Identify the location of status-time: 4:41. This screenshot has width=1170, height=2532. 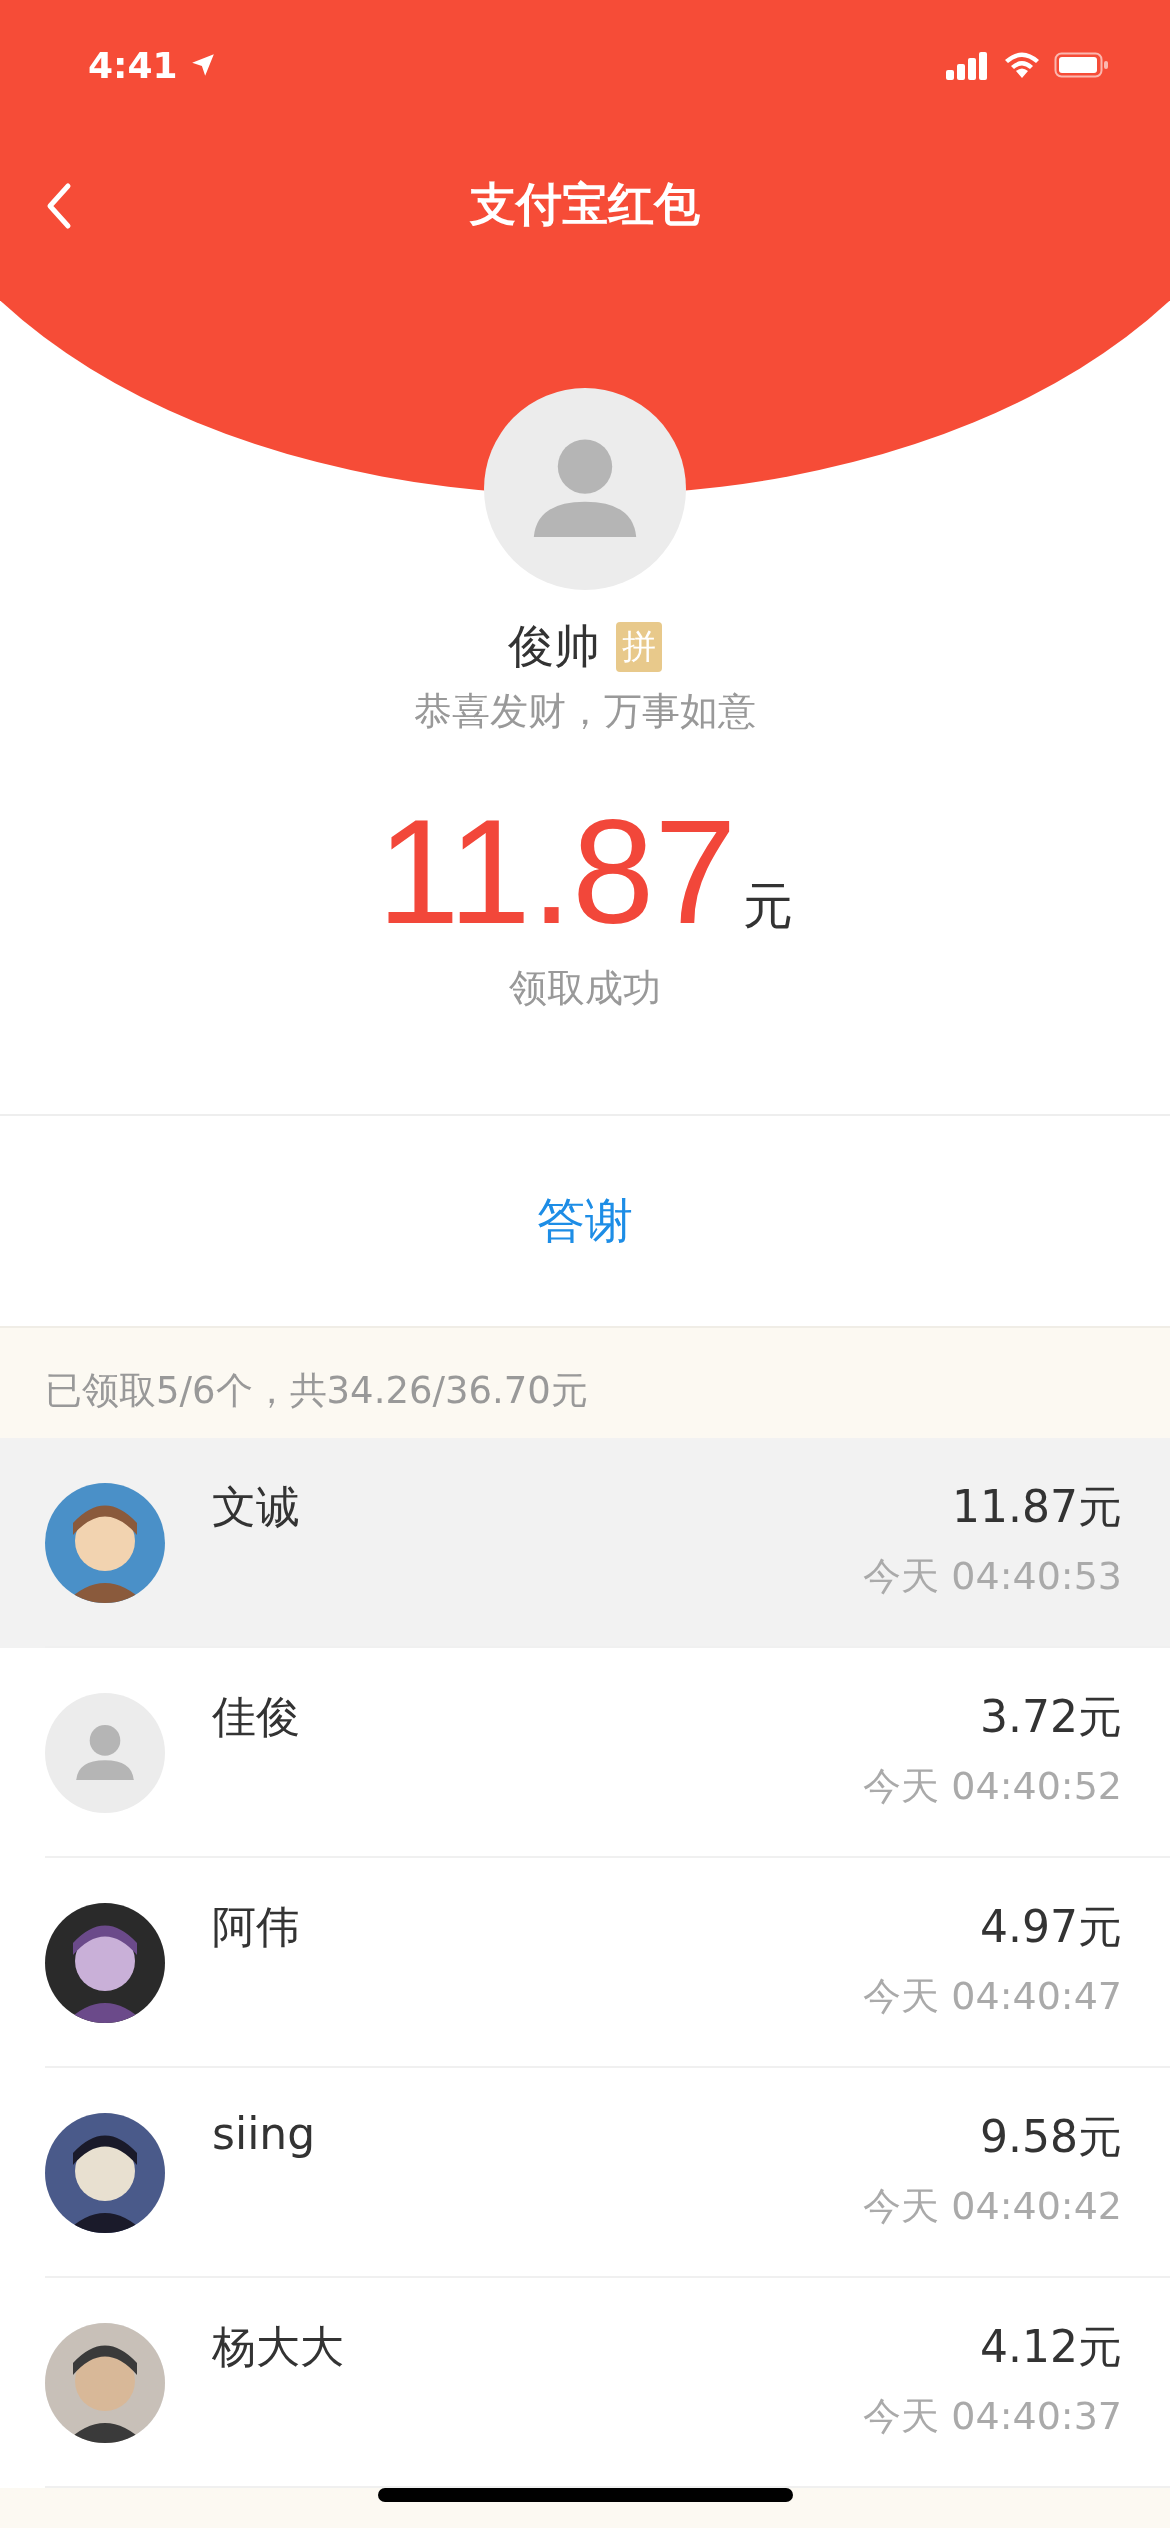
(133, 65).